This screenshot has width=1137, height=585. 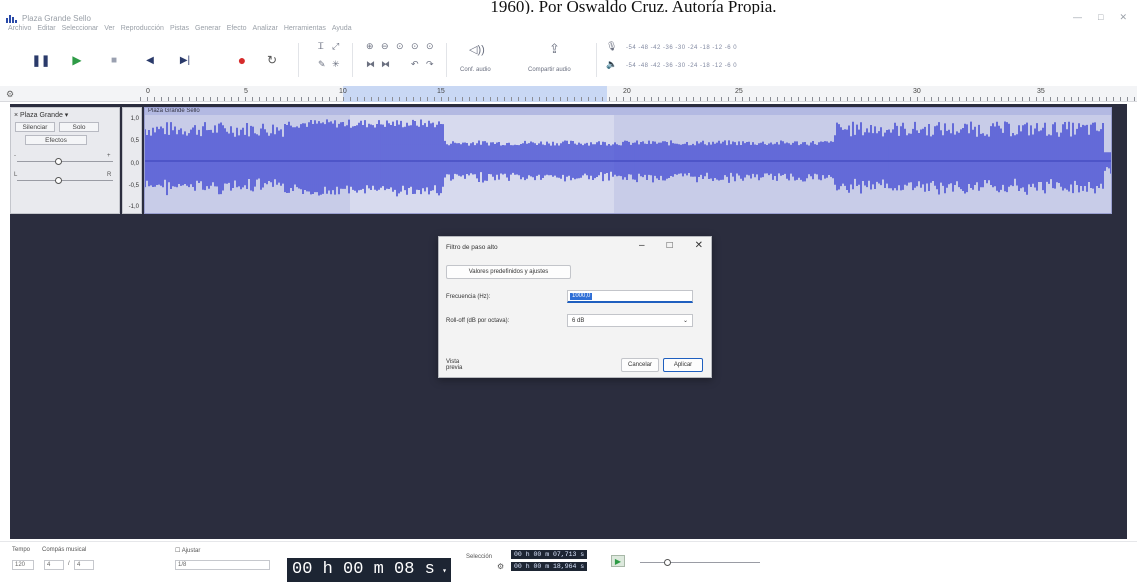 What do you see at coordinates (430, 64) in the screenshot?
I see `redo-icon: ↷` at bounding box center [430, 64].